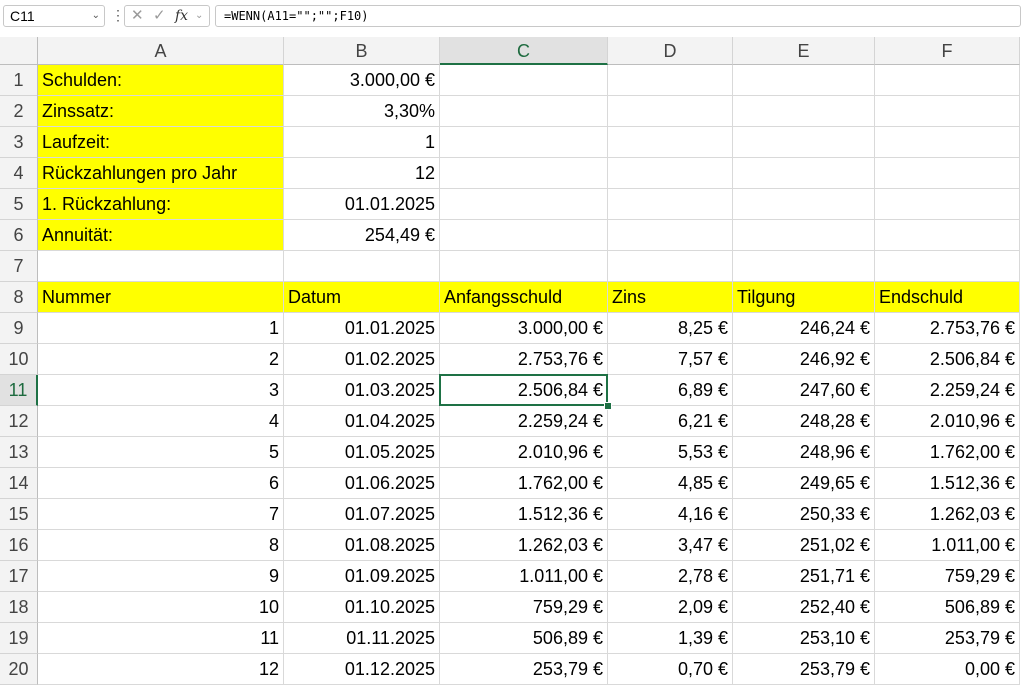 This screenshot has height=699, width=1024. I want to click on row-header-14: 14, so click(19, 483).